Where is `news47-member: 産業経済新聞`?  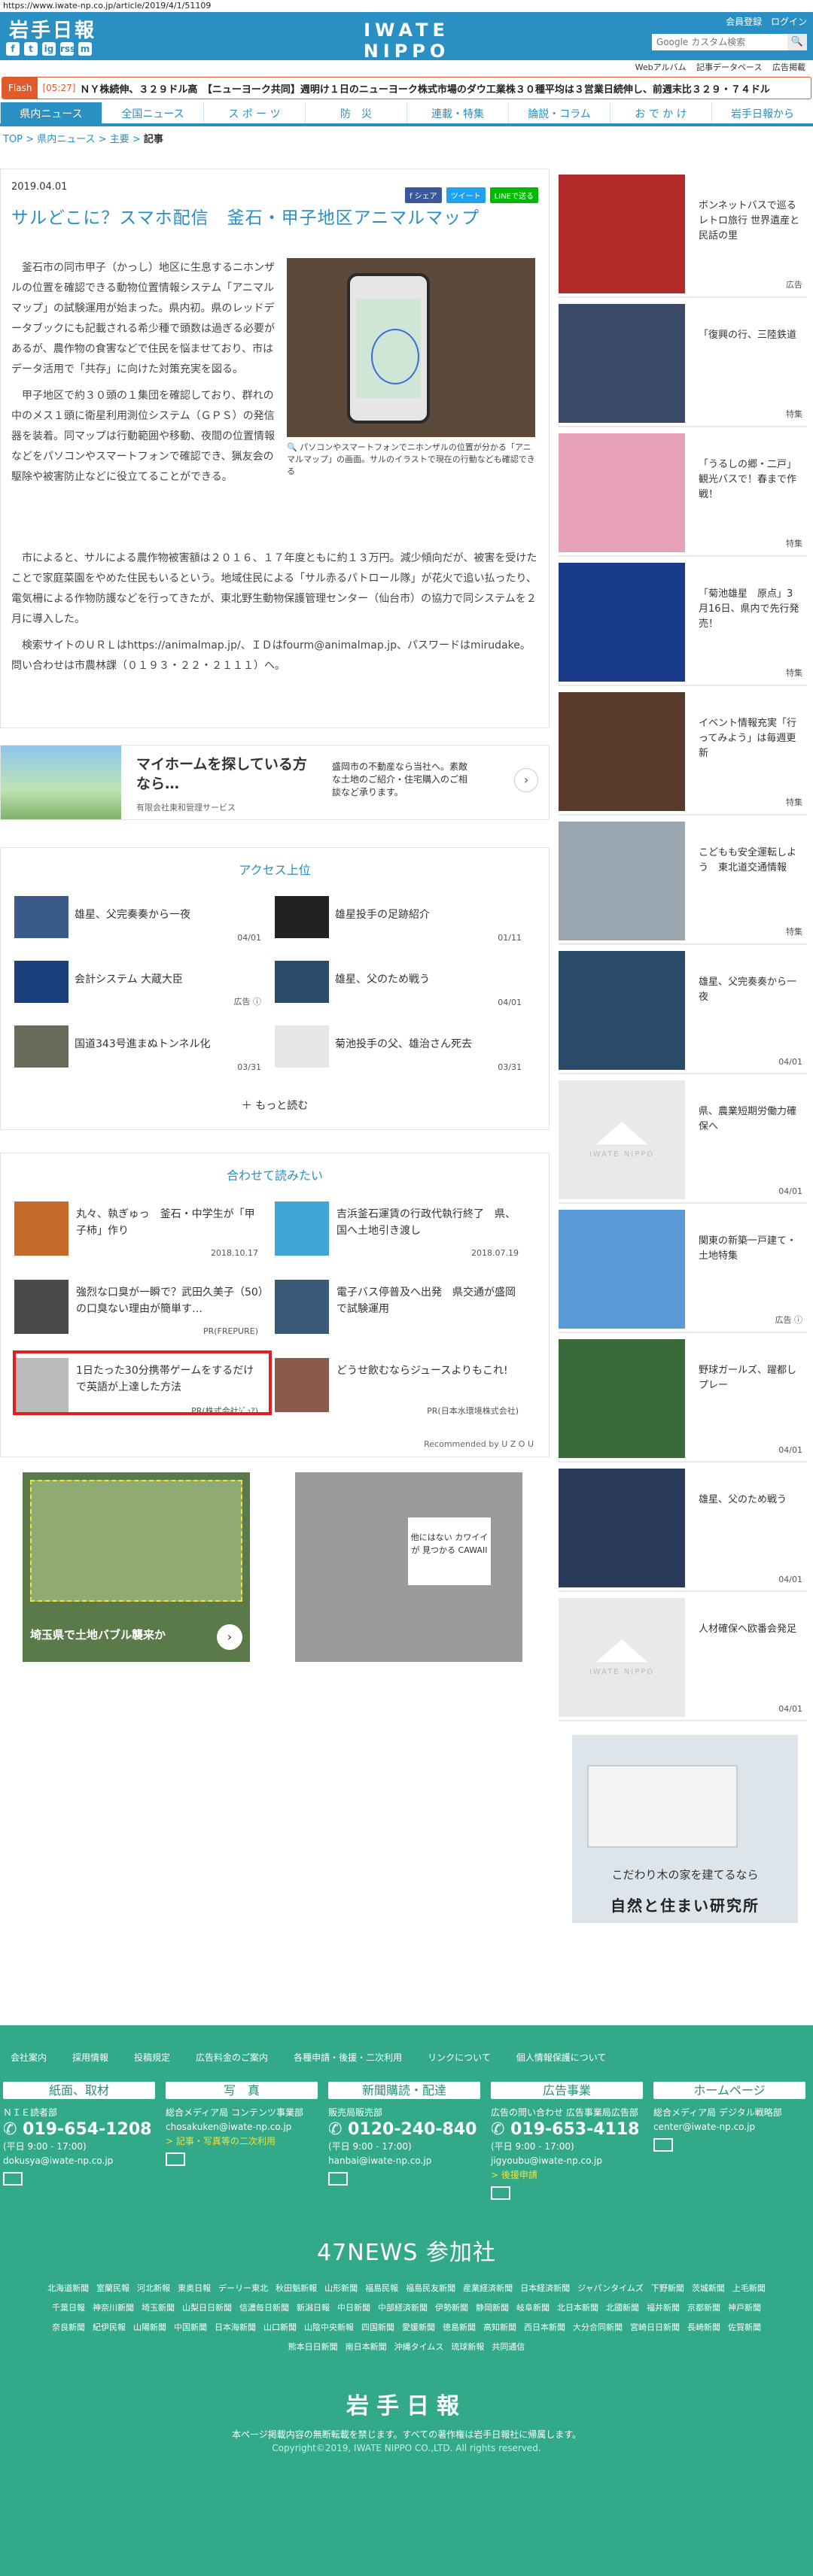
news47-member: 産業経済新聞 is located at coordinates (488, 2289).